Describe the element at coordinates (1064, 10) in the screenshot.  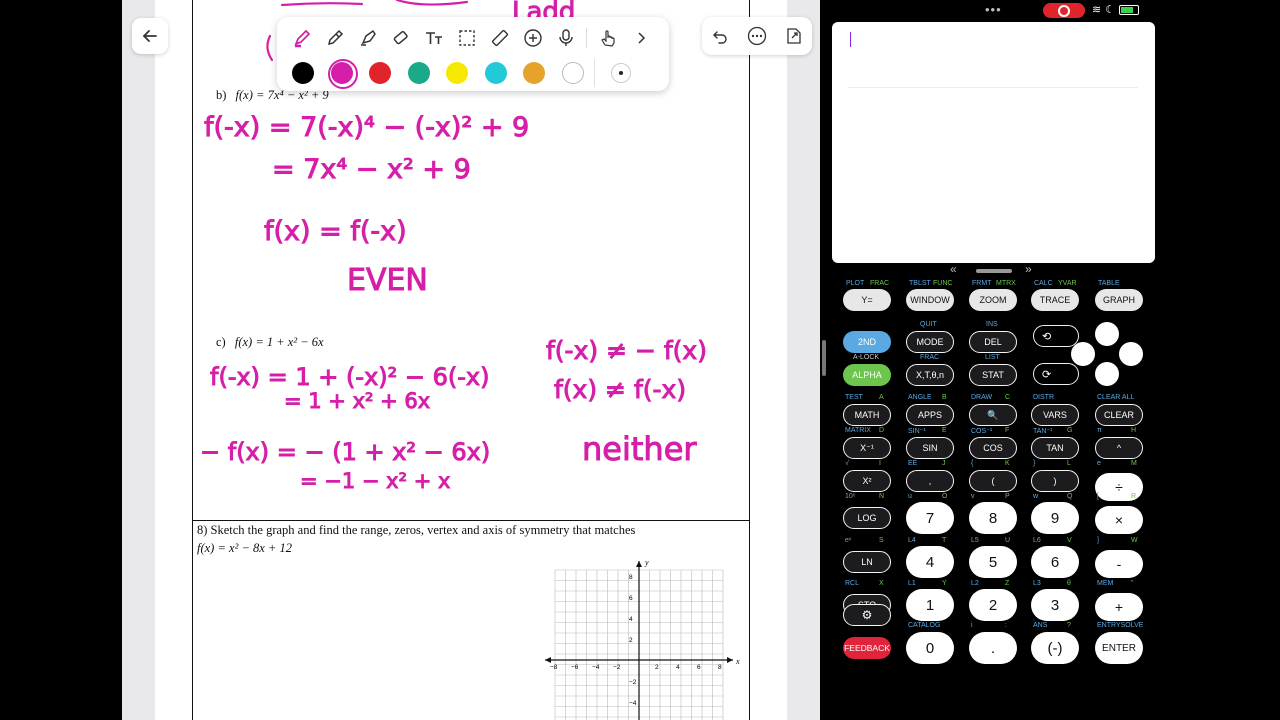
I see `screen-recording-icon` at that location.